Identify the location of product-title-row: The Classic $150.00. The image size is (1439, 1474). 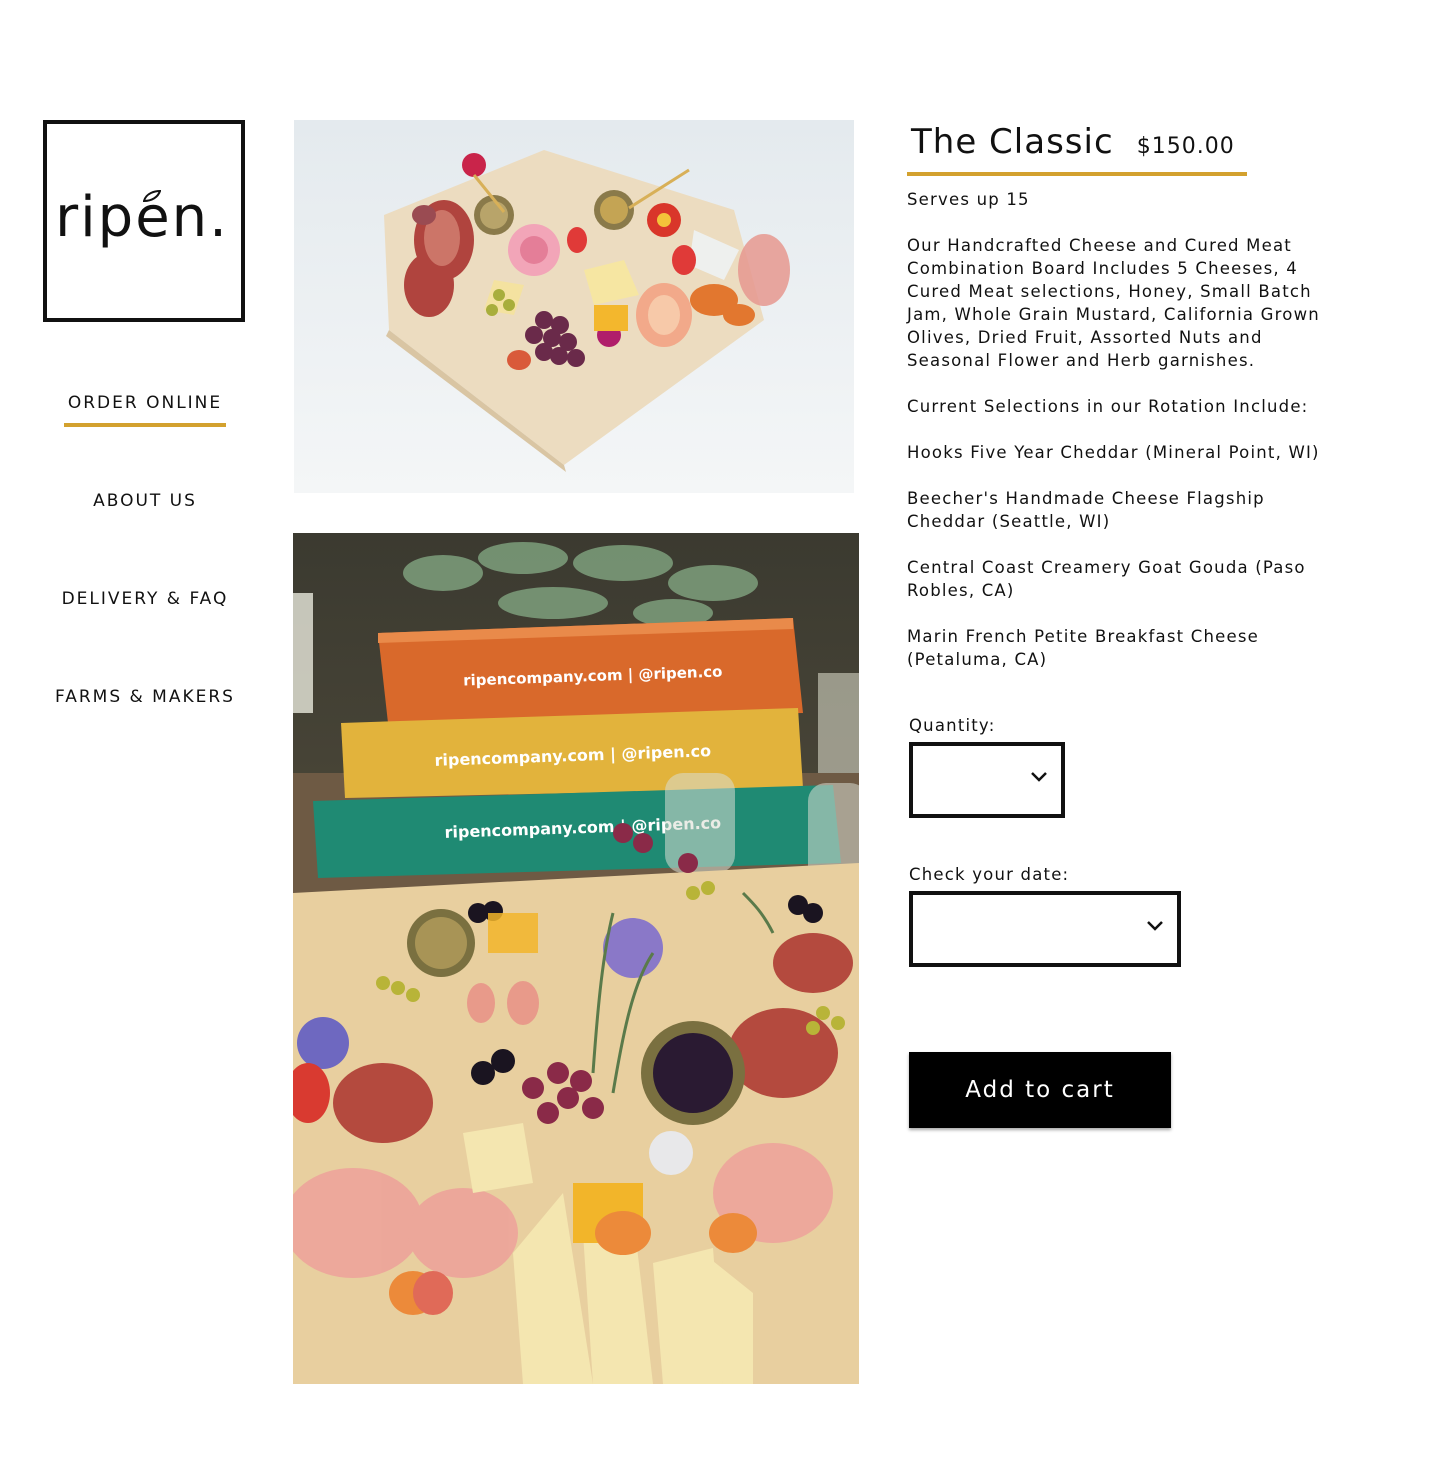
(1077, 149).